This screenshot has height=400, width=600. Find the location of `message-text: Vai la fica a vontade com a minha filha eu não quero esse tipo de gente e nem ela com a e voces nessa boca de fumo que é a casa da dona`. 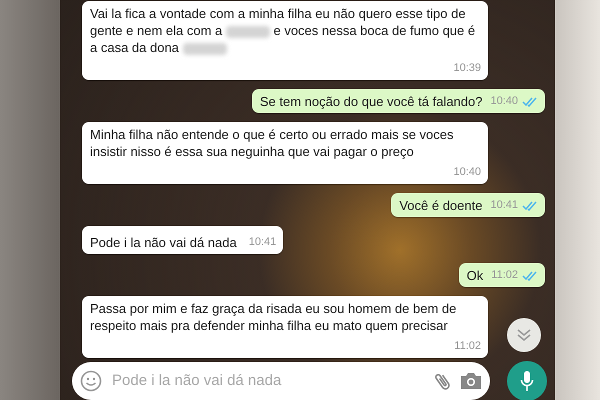

message-text: Vai la fica a vontade com a minha filha eu não quero esse tipo de gente e nem ela com a e voces nessa boca de fumo que é a casa da dona is located at coordinates (283, 30).